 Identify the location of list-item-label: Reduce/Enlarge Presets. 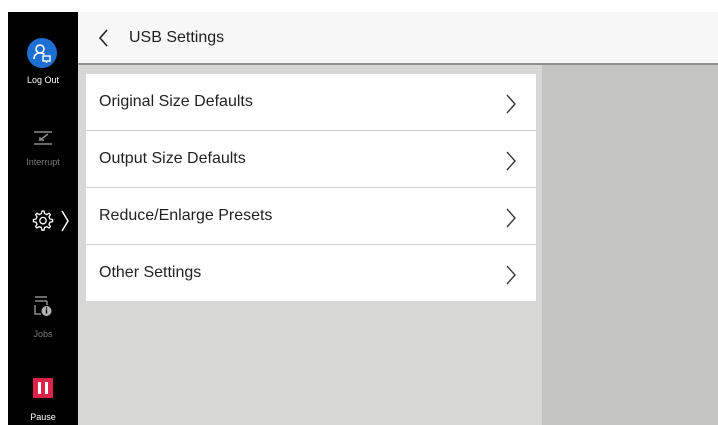
(186, 215).